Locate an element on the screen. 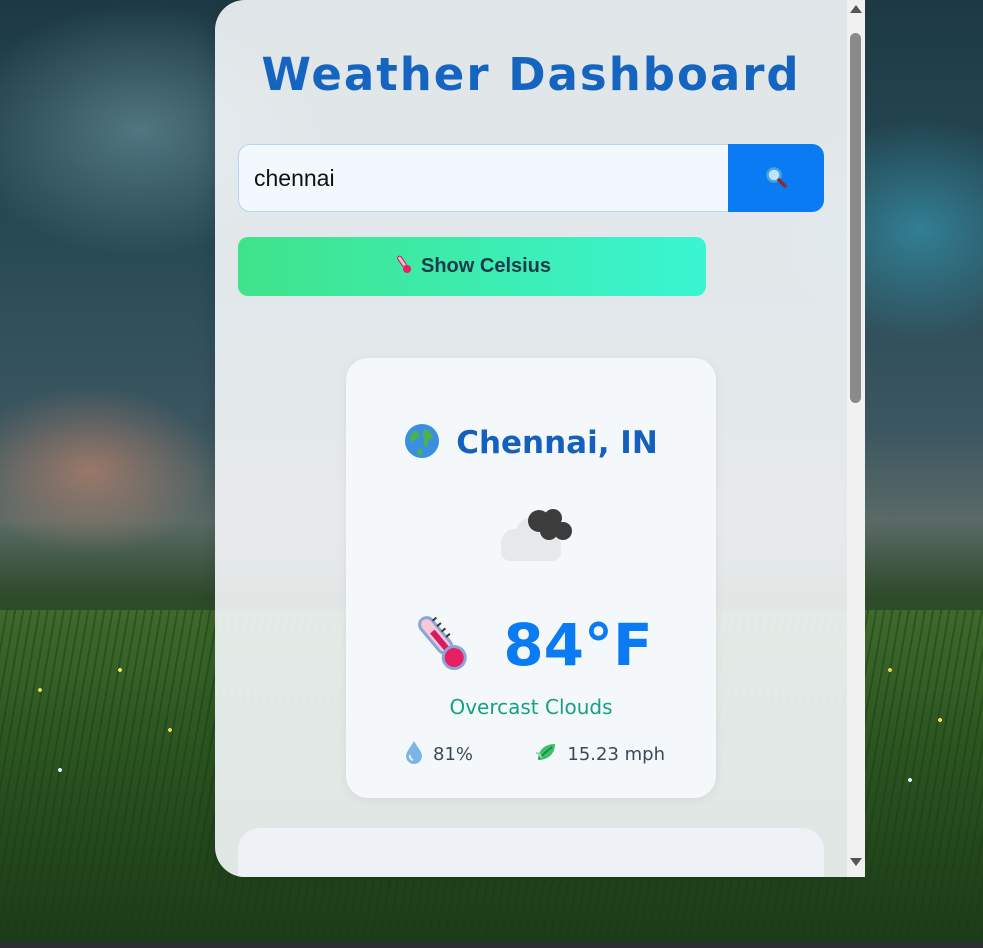 The height and width of the screenshot is (948, 983). scroll-thumb is located at coordinates (855, 218).